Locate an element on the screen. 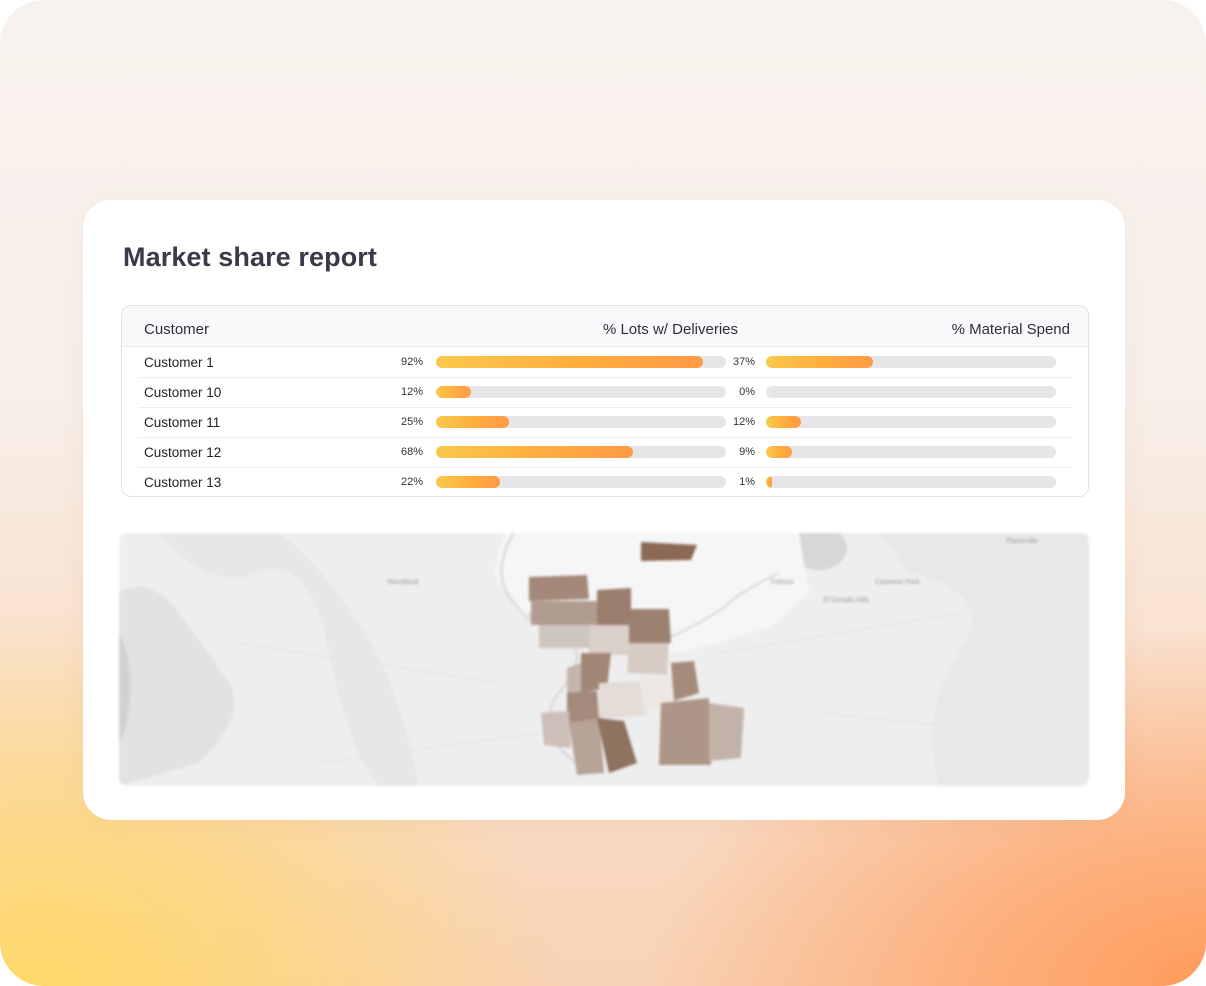 Image resolution: width=1206 pixels, height=986 pixels. customer-name: Customer 13 is located at coordinates (183, 482).